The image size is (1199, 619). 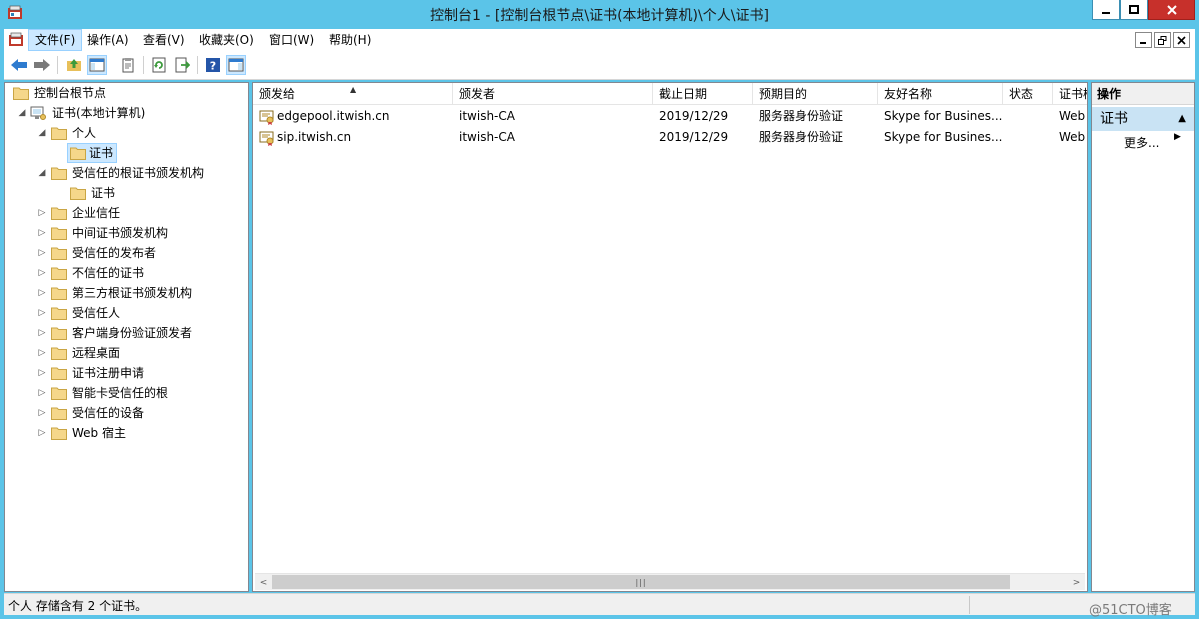 I want to click on horizontal-scrollbar: < ||| >, so click(x=670, y=581).